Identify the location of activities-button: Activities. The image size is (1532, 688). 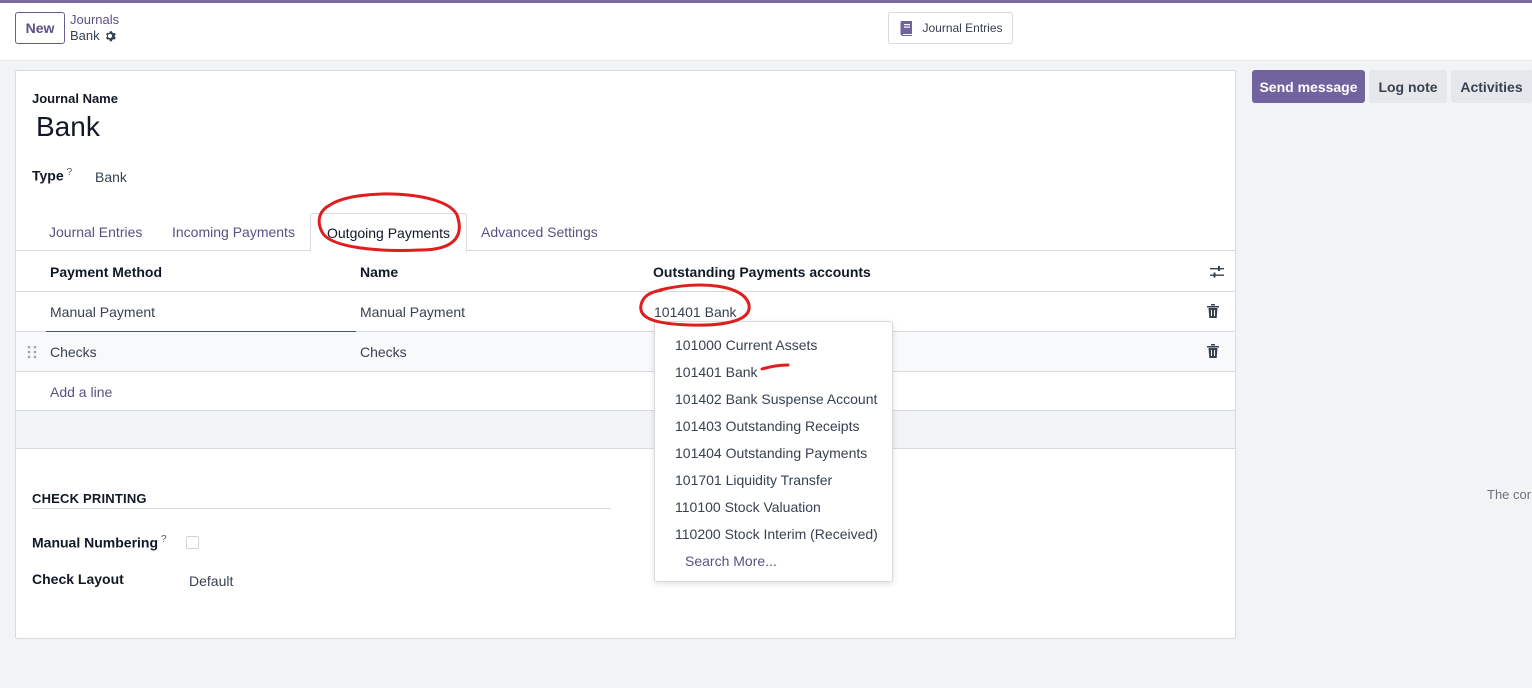
(1491, 86).